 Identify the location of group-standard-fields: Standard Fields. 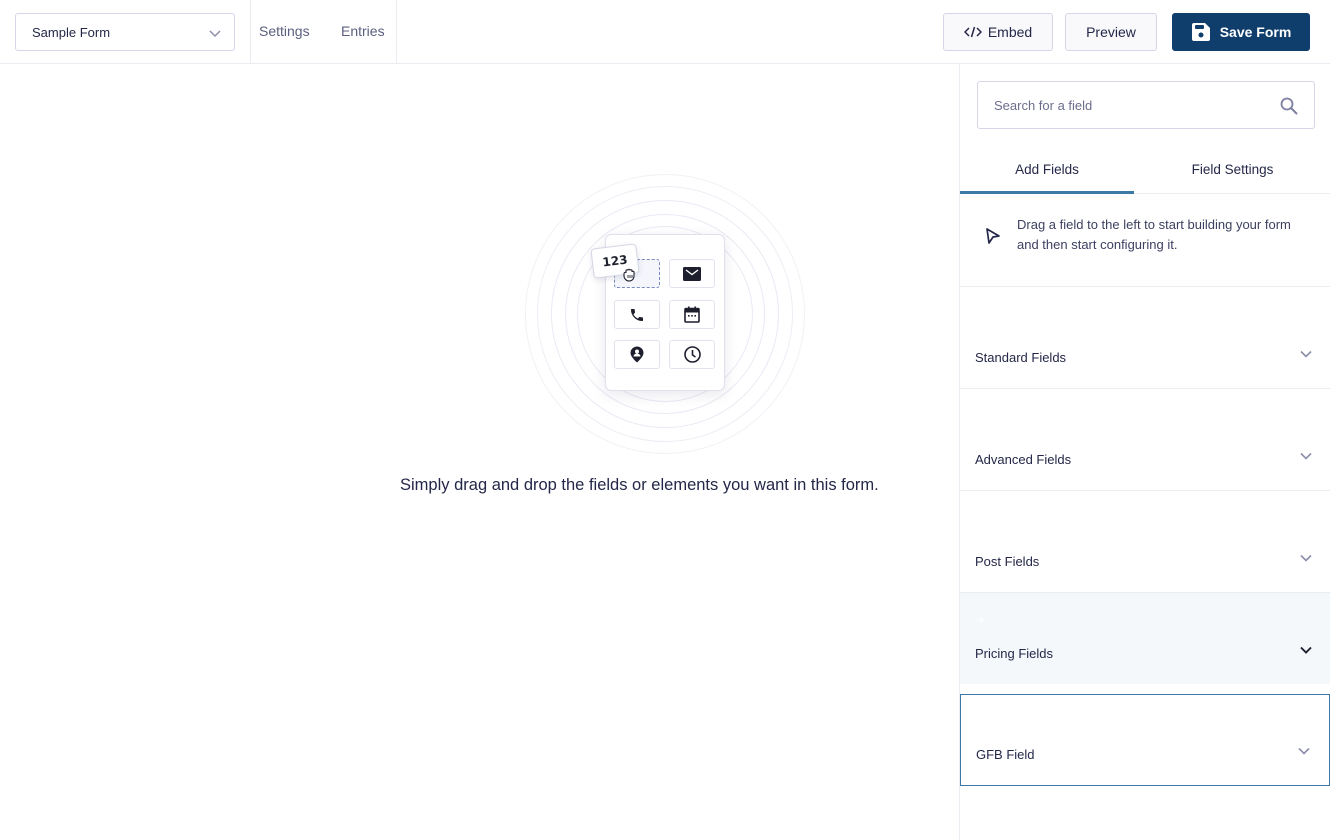
(1145, 338).